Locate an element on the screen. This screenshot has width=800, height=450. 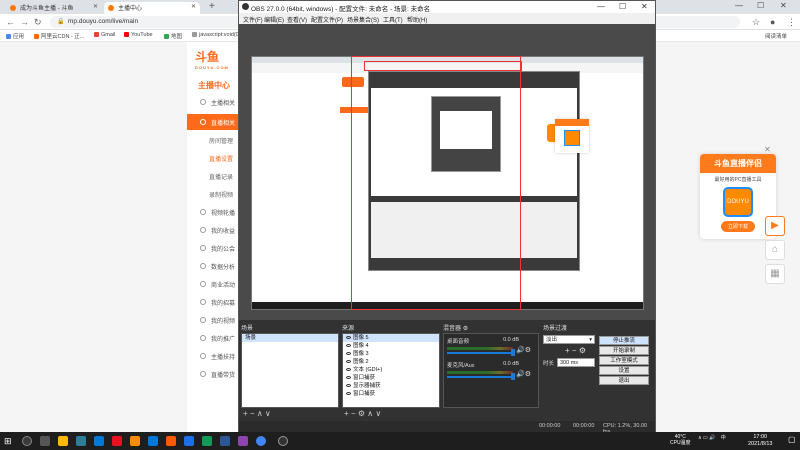
bookmark-maps: 地图 is located at coordinates (173, 36).